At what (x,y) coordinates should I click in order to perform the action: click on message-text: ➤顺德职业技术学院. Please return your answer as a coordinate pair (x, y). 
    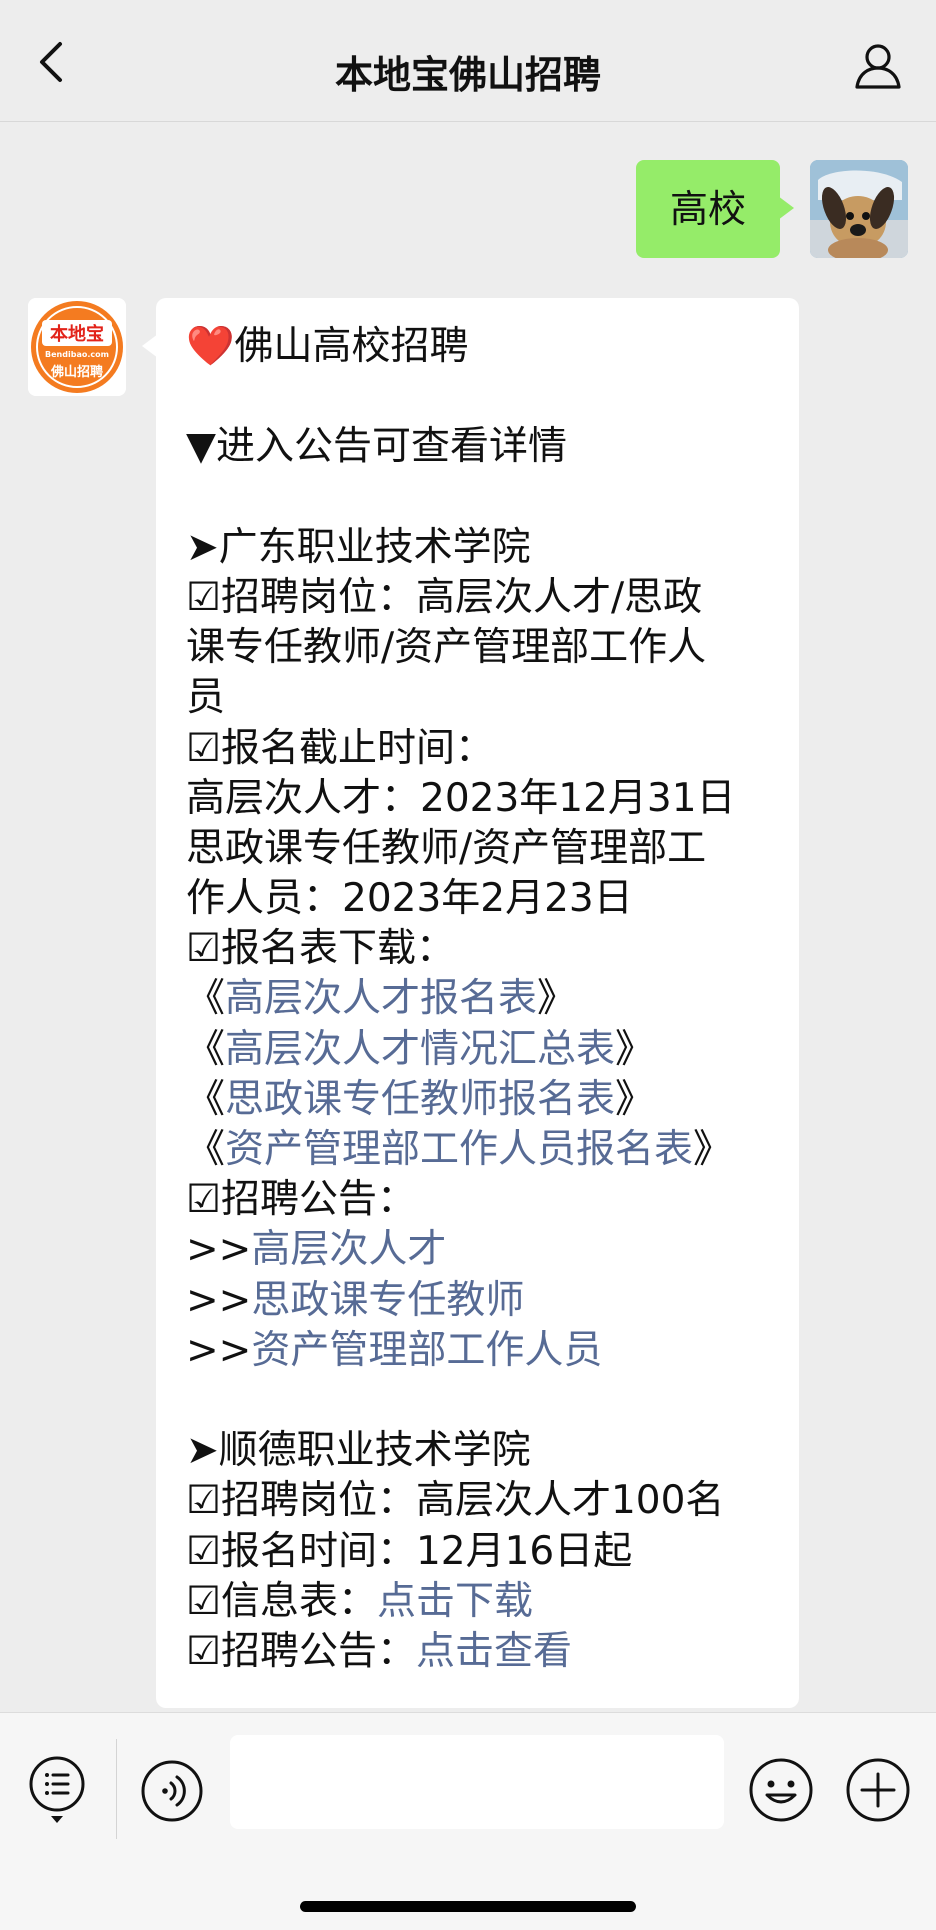
    Looking at the image, I should click on (358, 1451).